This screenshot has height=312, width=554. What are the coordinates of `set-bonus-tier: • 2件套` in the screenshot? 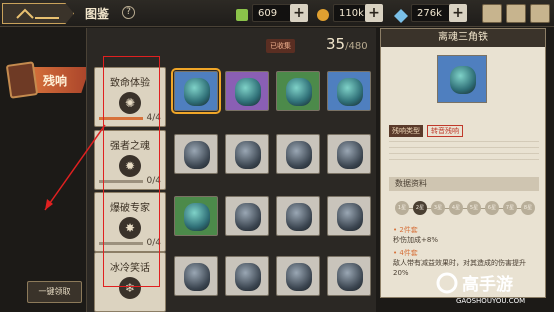 It's located at (405, 230).